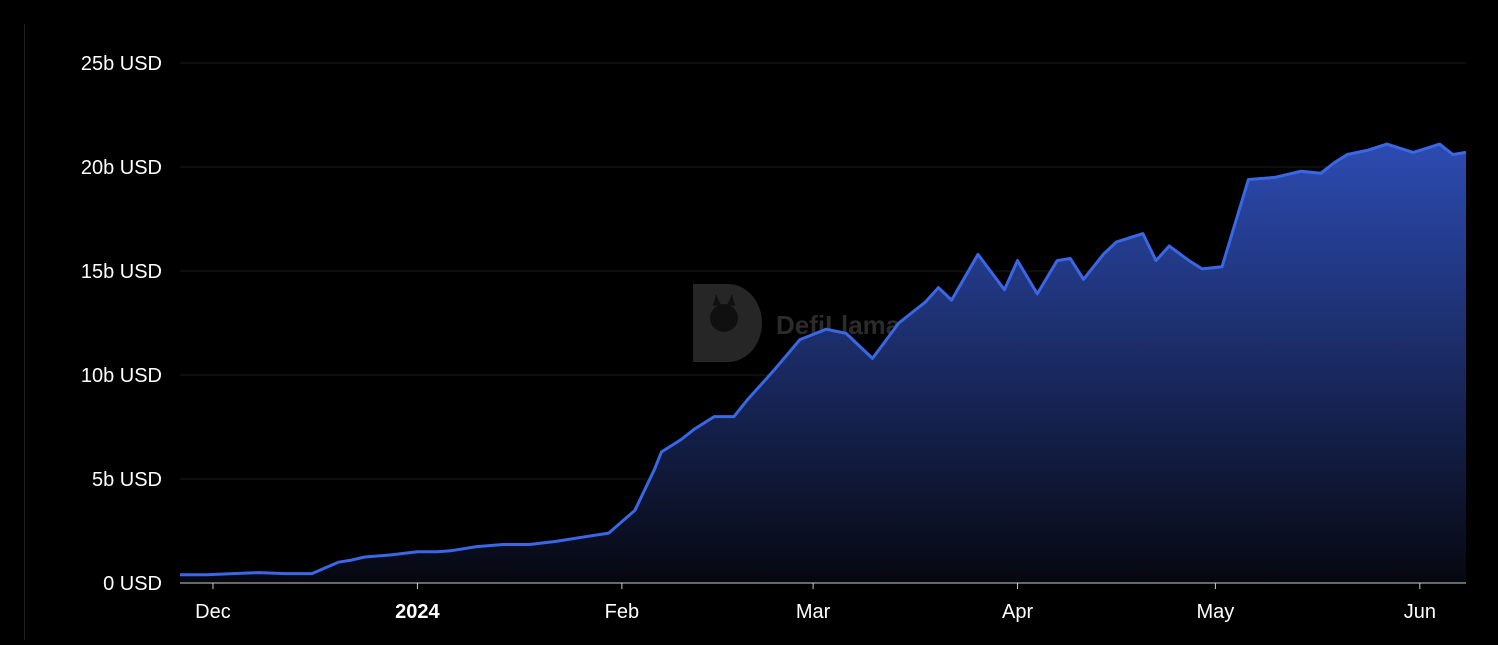 The height and width of the screenshot is (645, 1498). What do you see at coordinates (121, 64) in the screenshot?
I see `y-tick-label: 25b USD` at bounding box center [121, 64].